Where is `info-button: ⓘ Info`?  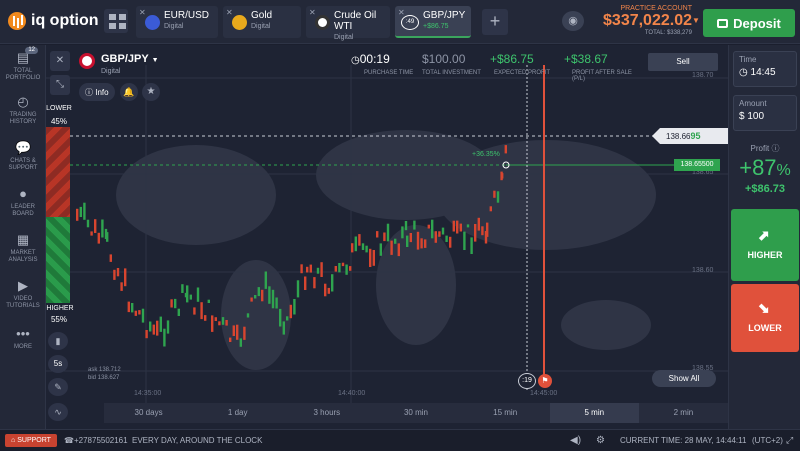 info-button: ⓘ Info is located at coordinates (97, 92).